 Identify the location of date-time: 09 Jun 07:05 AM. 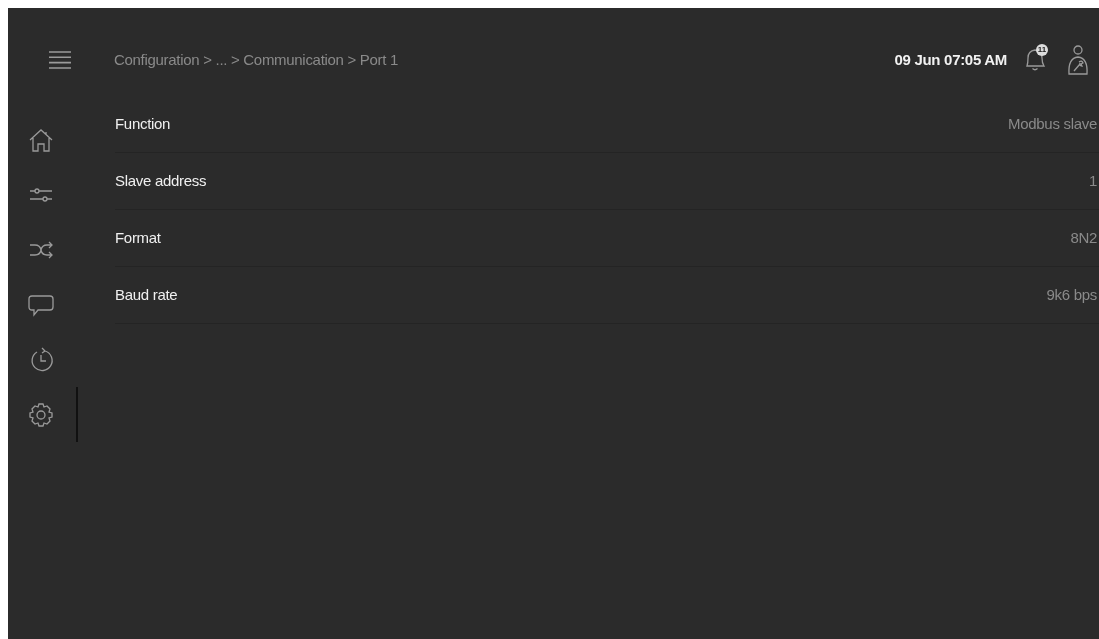
(950, 59).